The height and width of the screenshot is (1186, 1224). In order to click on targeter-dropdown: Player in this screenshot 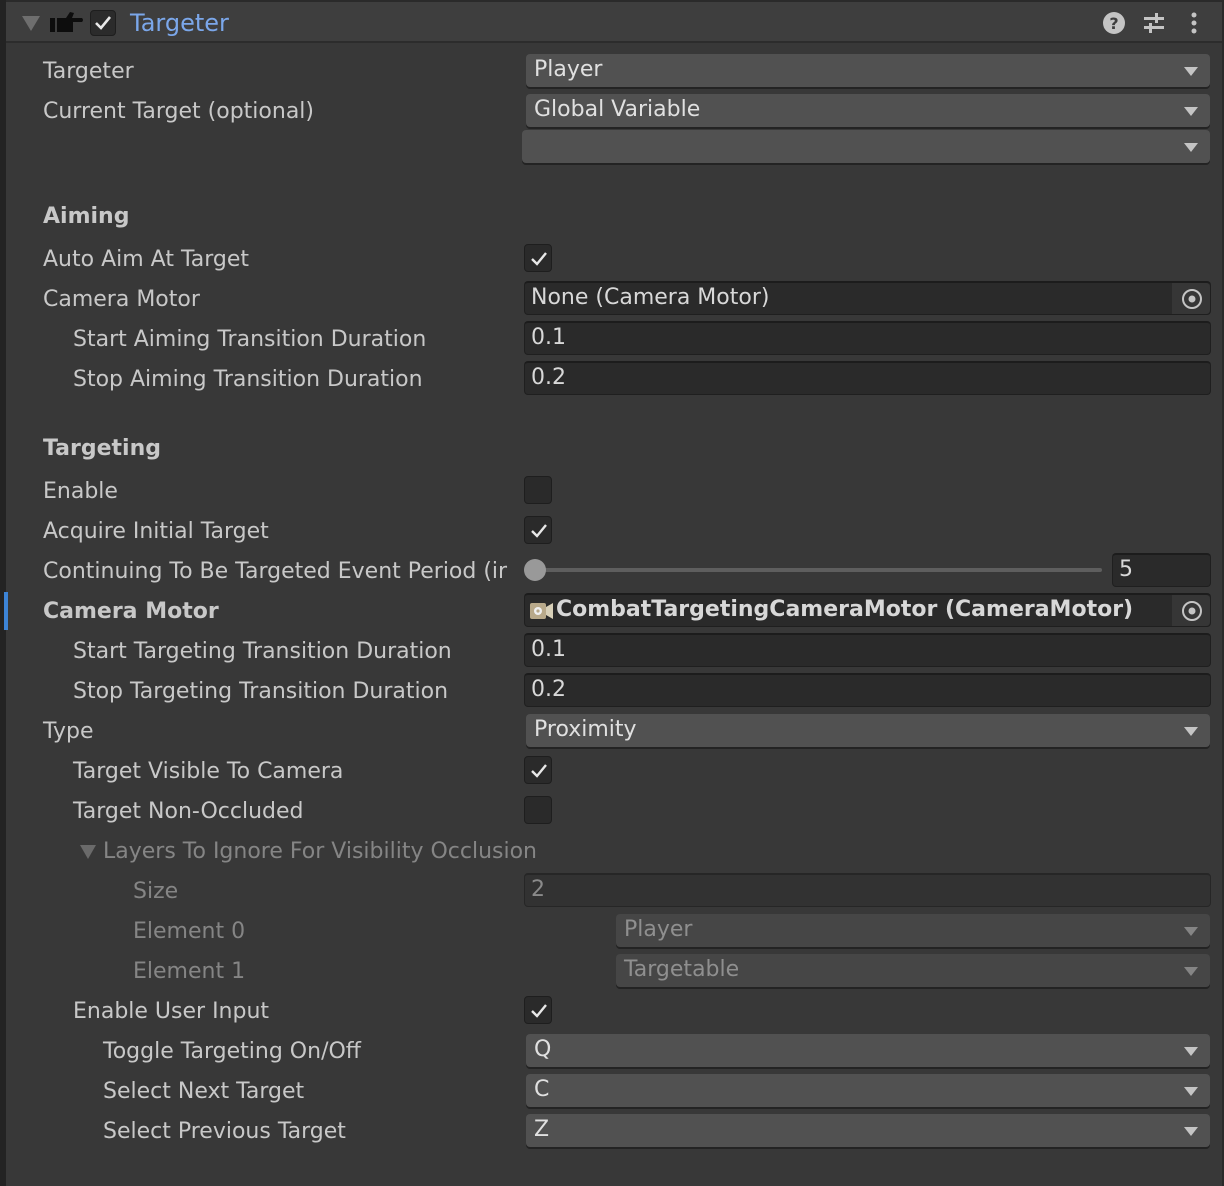, I will do `click(868, 70)`.